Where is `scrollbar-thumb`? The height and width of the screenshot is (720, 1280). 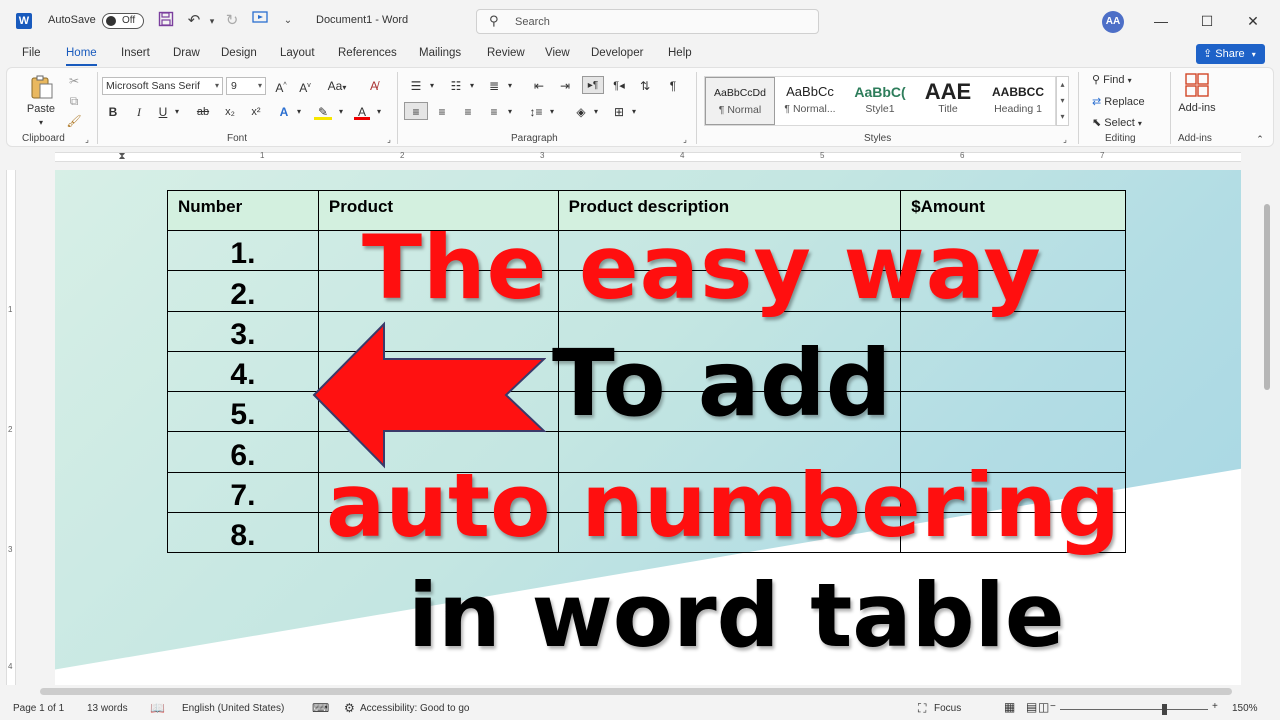 scrollbar-thumb is located at coordinates (1267, 297).